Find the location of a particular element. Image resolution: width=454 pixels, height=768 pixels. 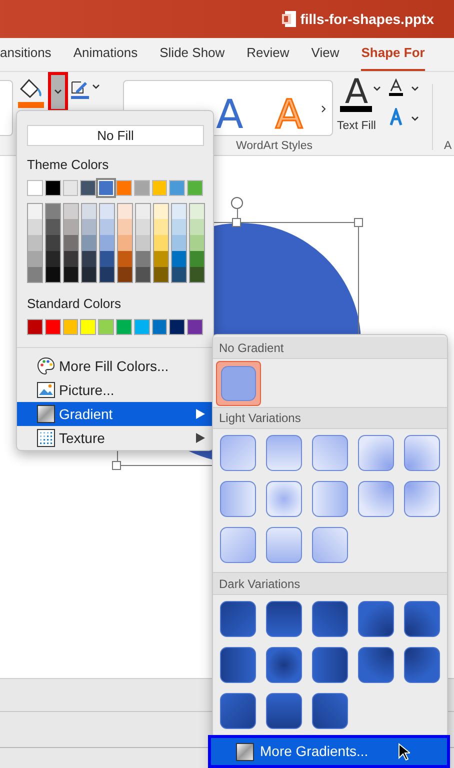

ribbon-tab: Animations is located at coordinates (105, 56).